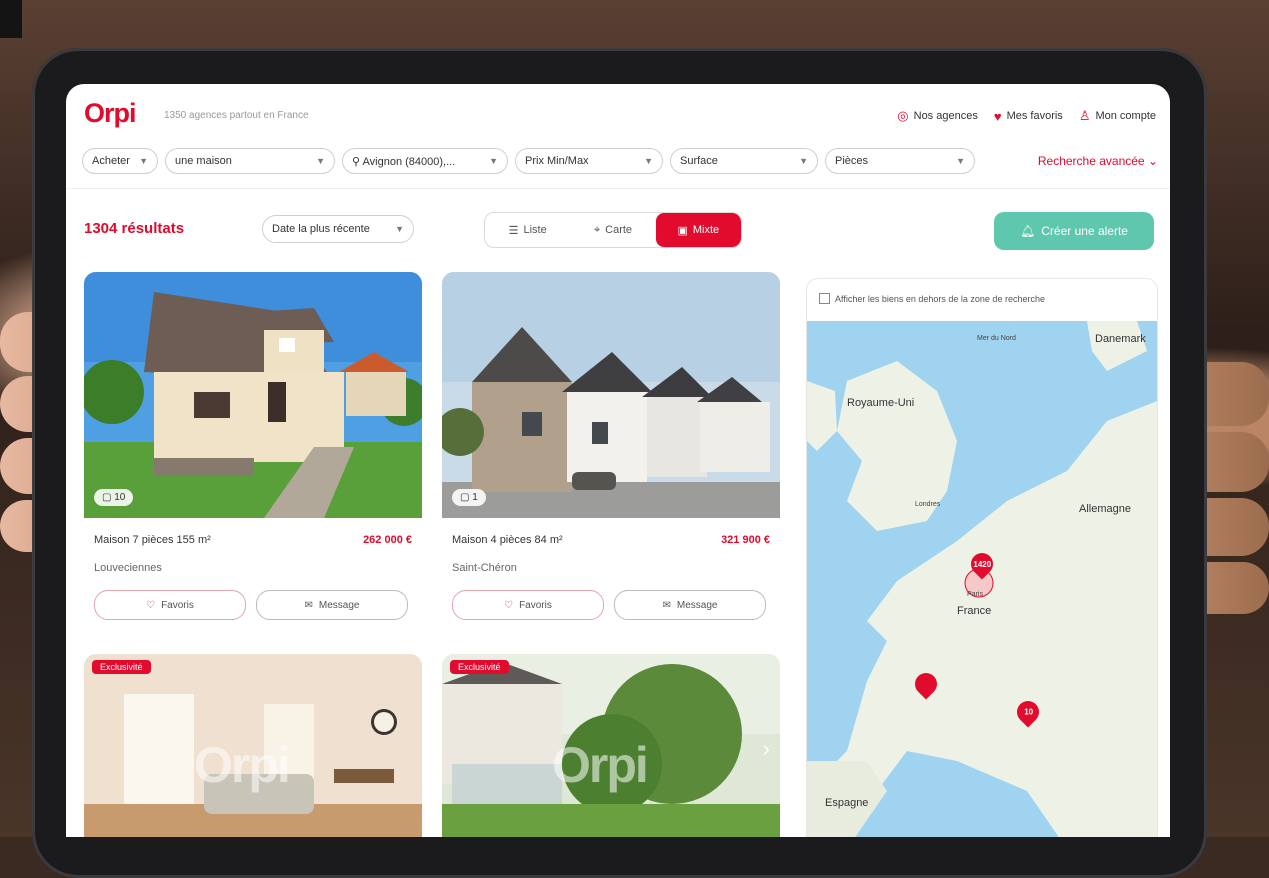 The width and height of the screenshot is (1269, 878). Describe the element at coordinates (152, 540) in the screenshot. I see `listing-title: Maison 7 pièces 155 m²` at that location.